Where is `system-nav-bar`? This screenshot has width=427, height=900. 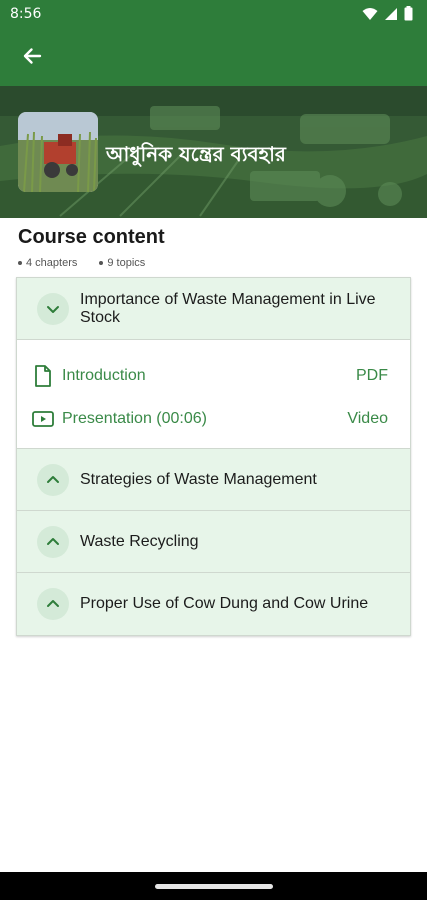
system-nav-bar is located at coordinates (213, 886).